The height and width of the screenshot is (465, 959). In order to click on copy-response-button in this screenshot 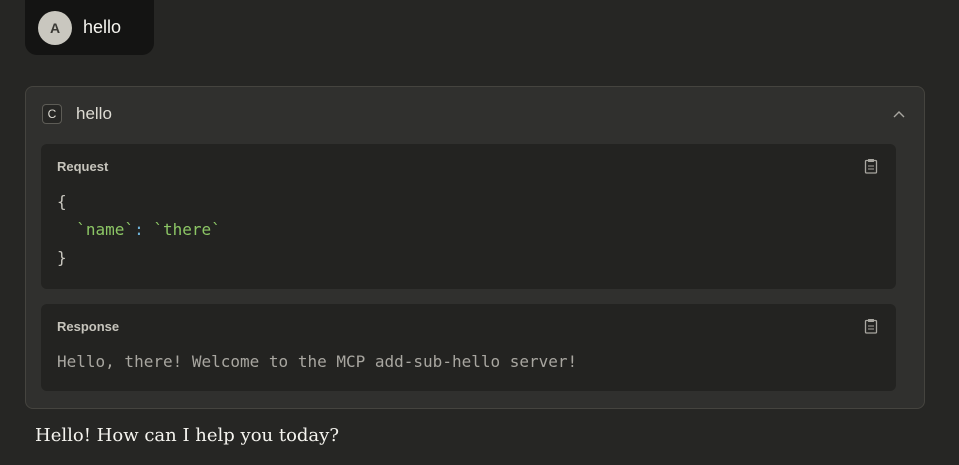, I will do `click(871, 326)`.